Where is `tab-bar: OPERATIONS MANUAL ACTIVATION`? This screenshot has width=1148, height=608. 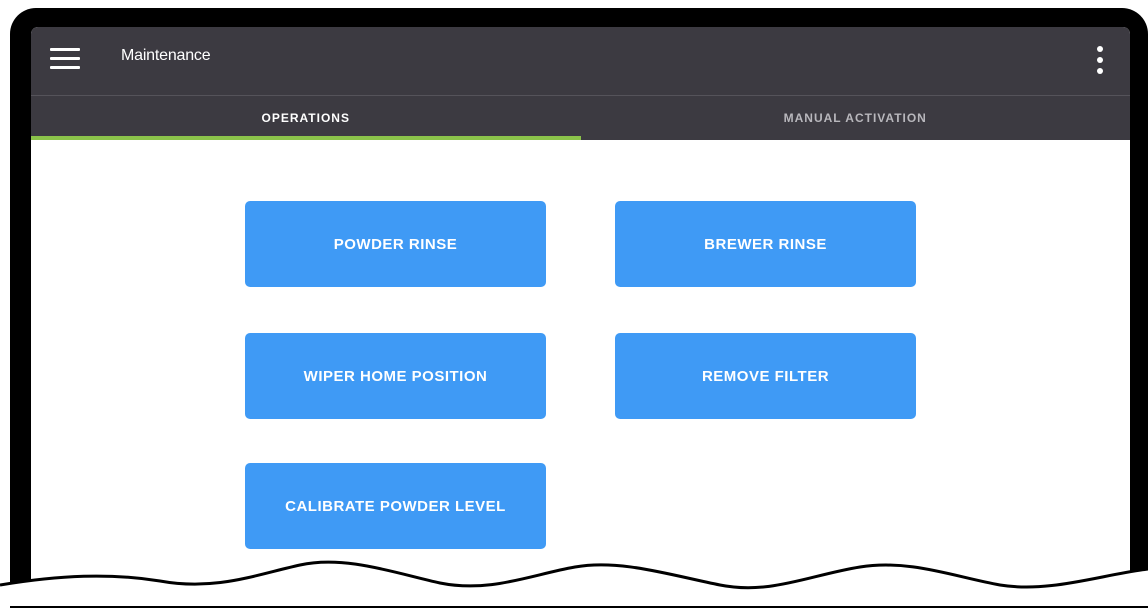 tab-bar: OPERATIONS MANUAL ACTIVATION is located at coordinates (580, 117).